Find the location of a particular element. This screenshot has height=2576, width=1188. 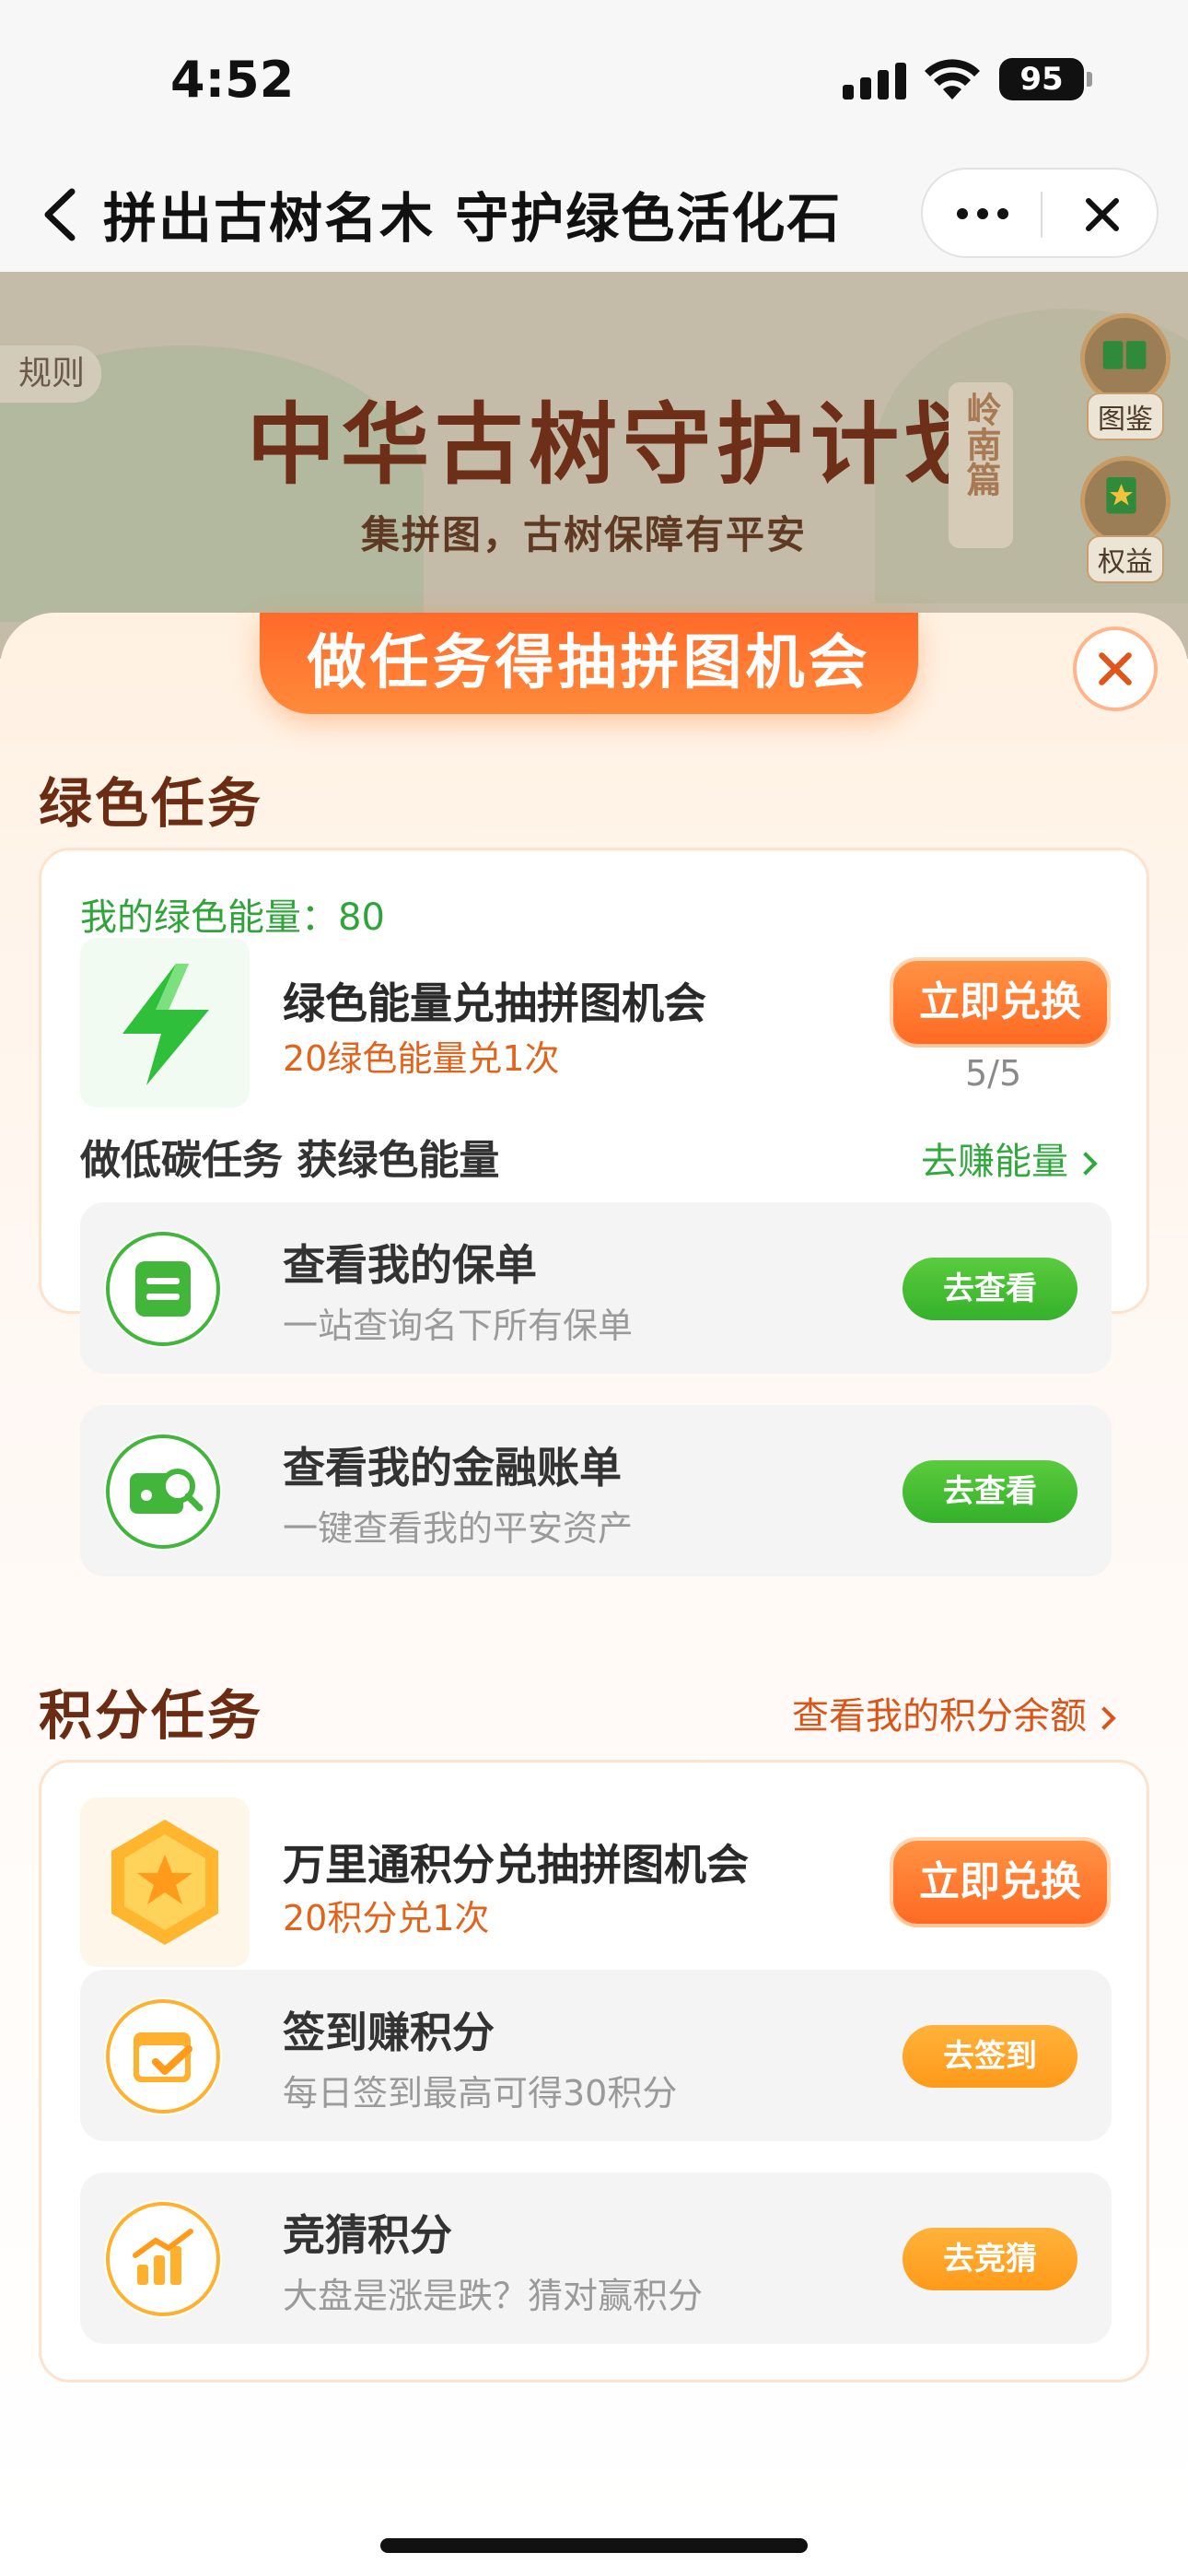

battery-tip is located at coordinates (1089, 79).